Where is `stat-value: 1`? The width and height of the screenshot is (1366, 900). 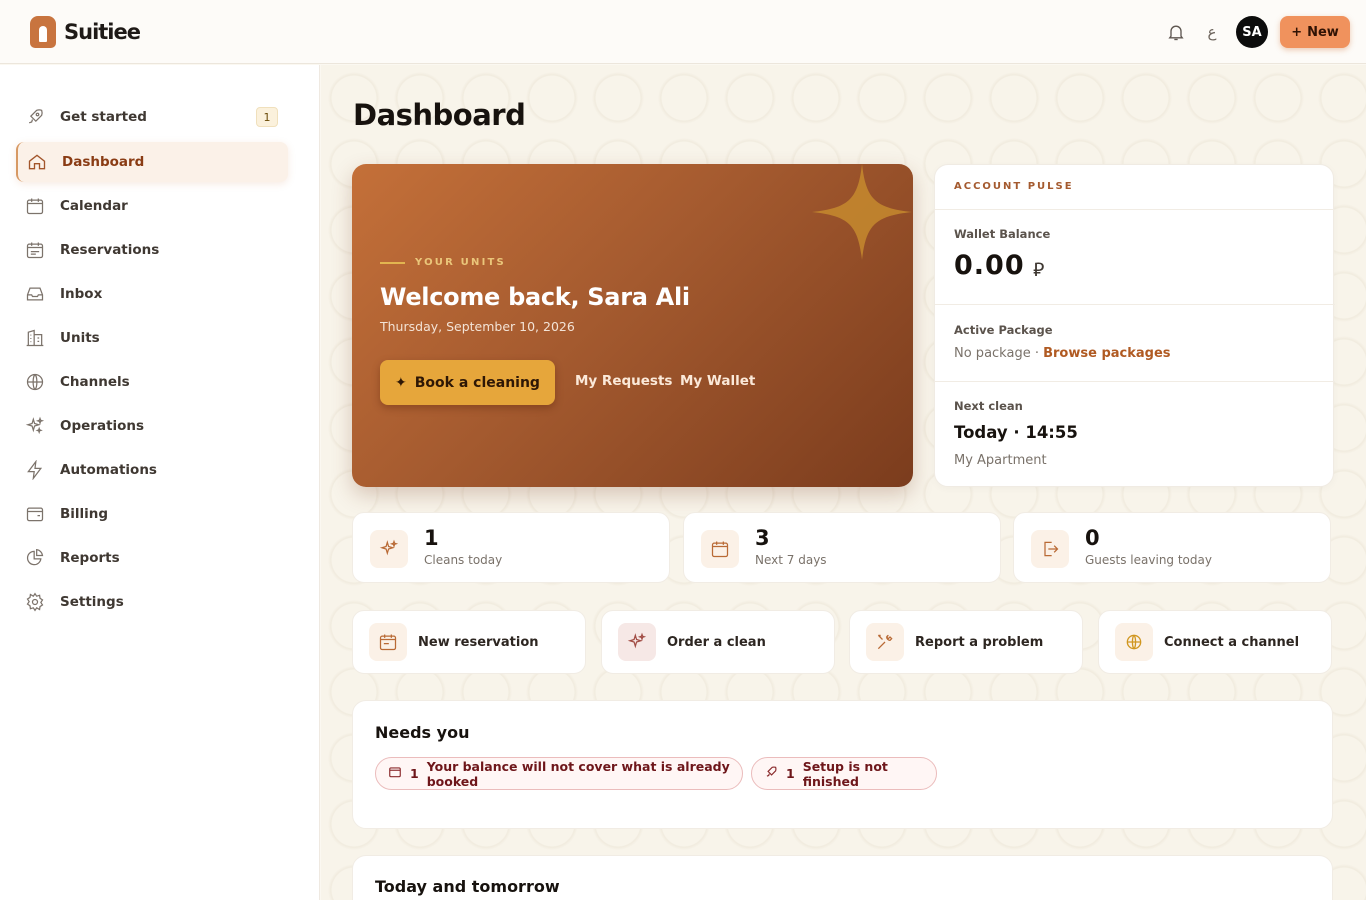
stat-value: 1 is located at coordinates (431, 538).